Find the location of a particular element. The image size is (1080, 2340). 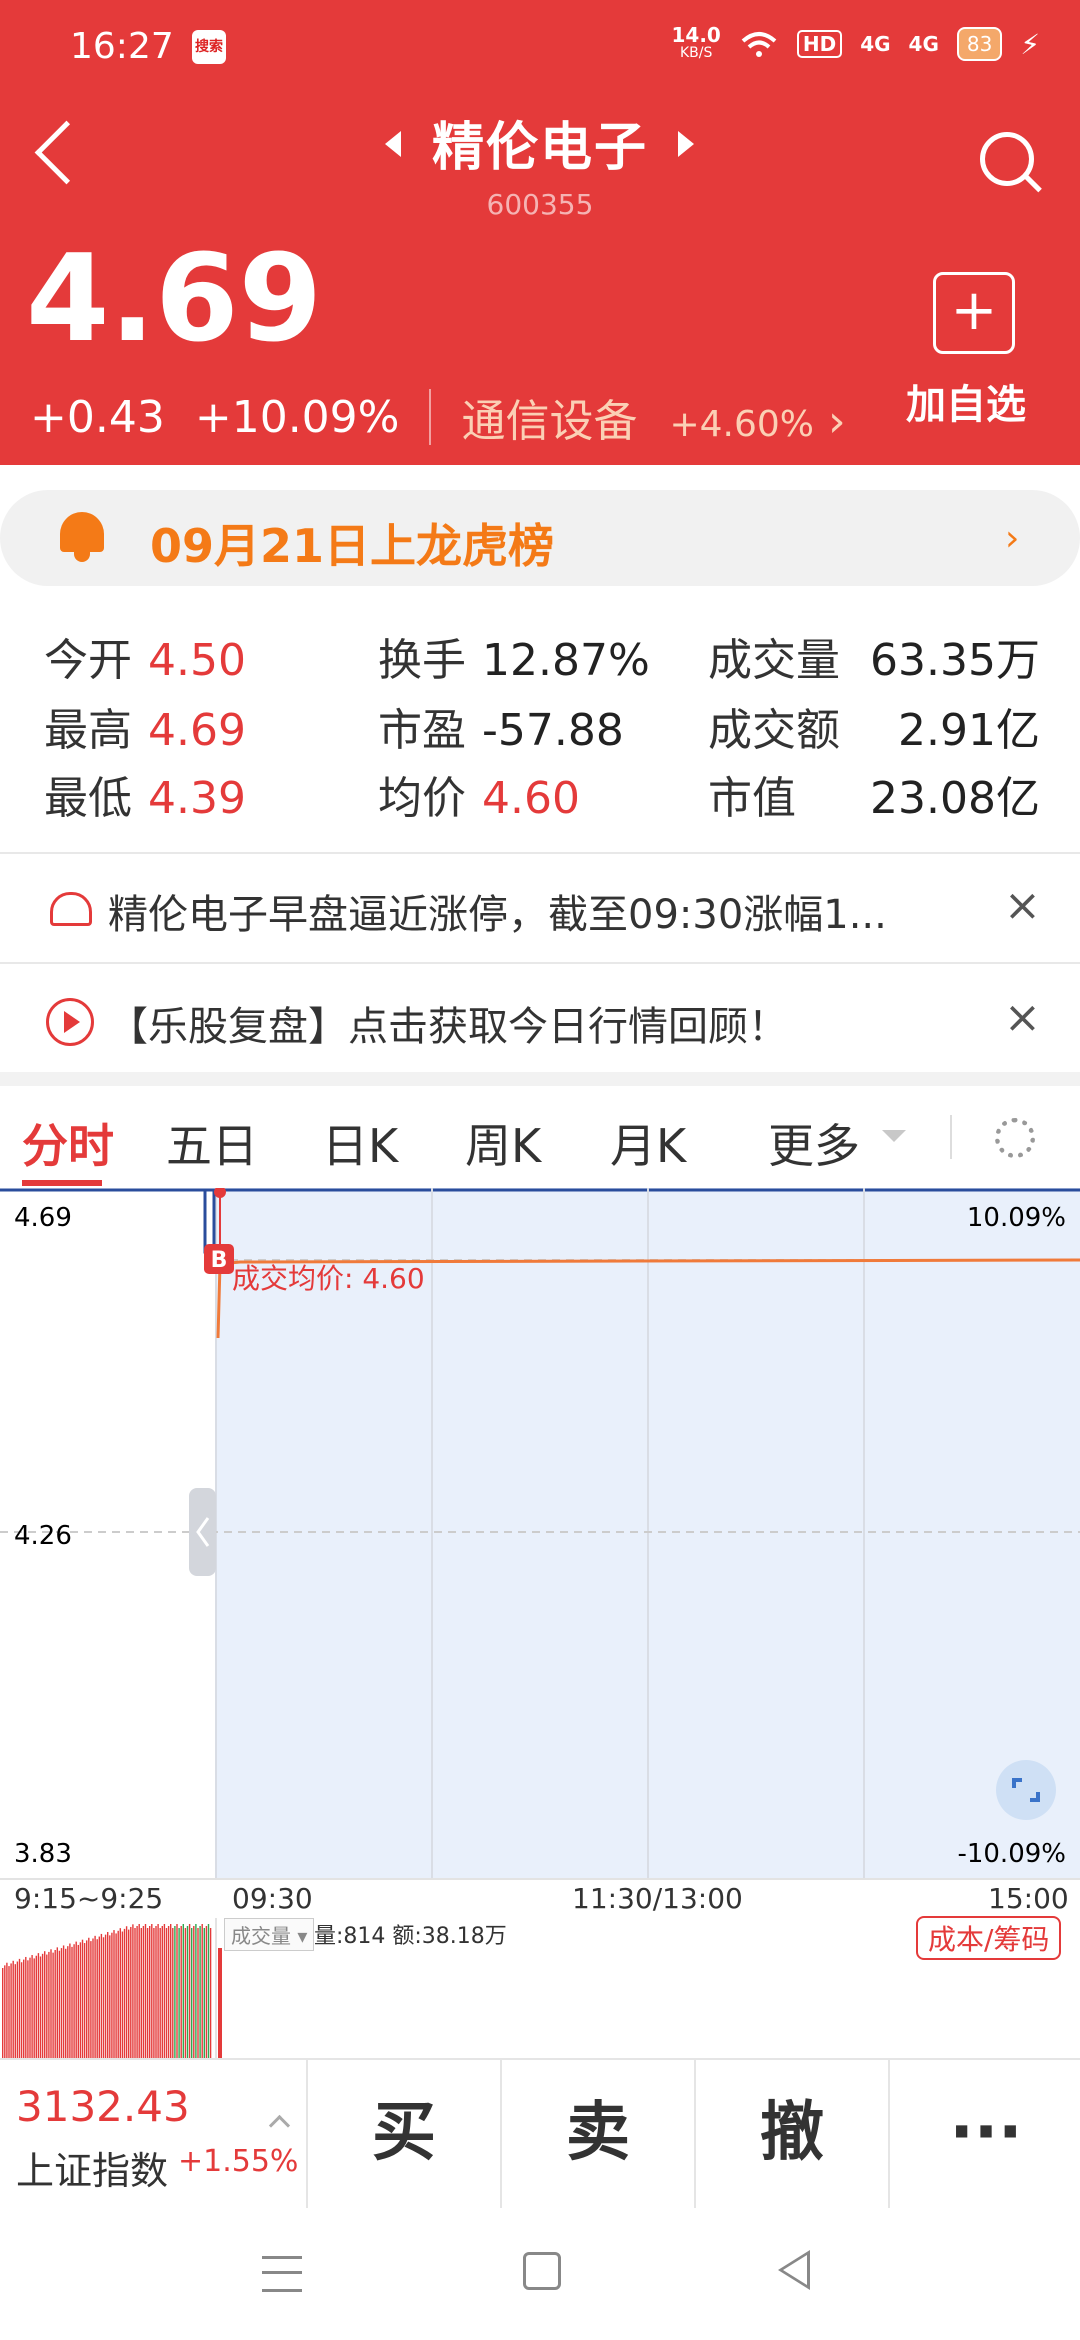

play-icon is located at coordinates (70, 1022).